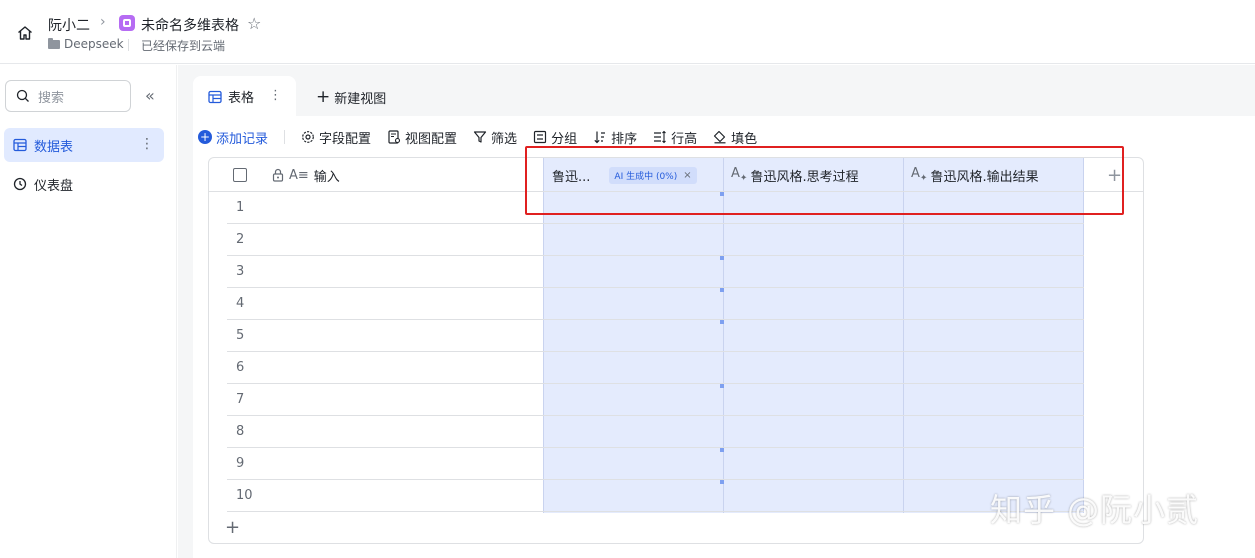  Describe the element at coordinates (646, 176) in the screenshot. I see `ai-progress-label: AI 生成中 (0%)` at that location.